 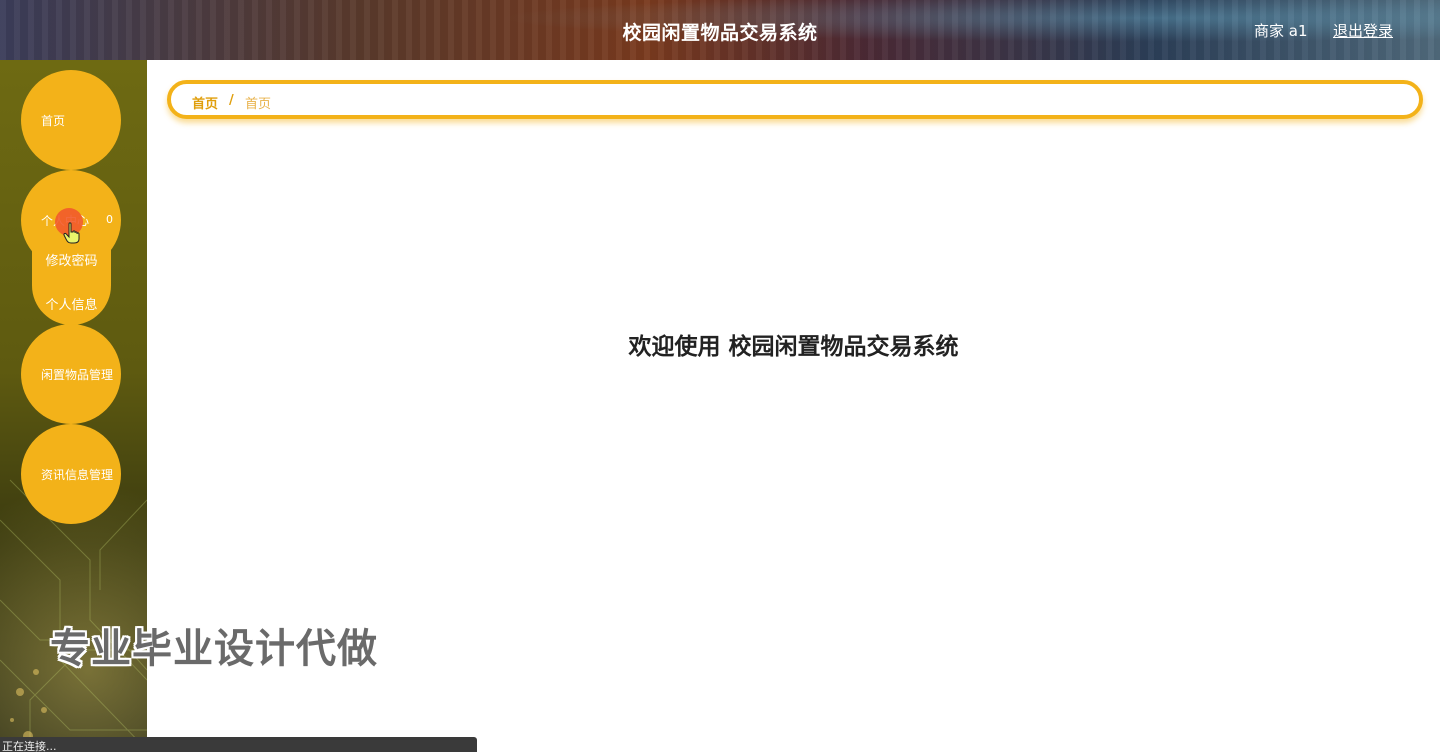 I want to click on sidebar-item-news-management: 资讯信息管理, so click(x=71, y=474).